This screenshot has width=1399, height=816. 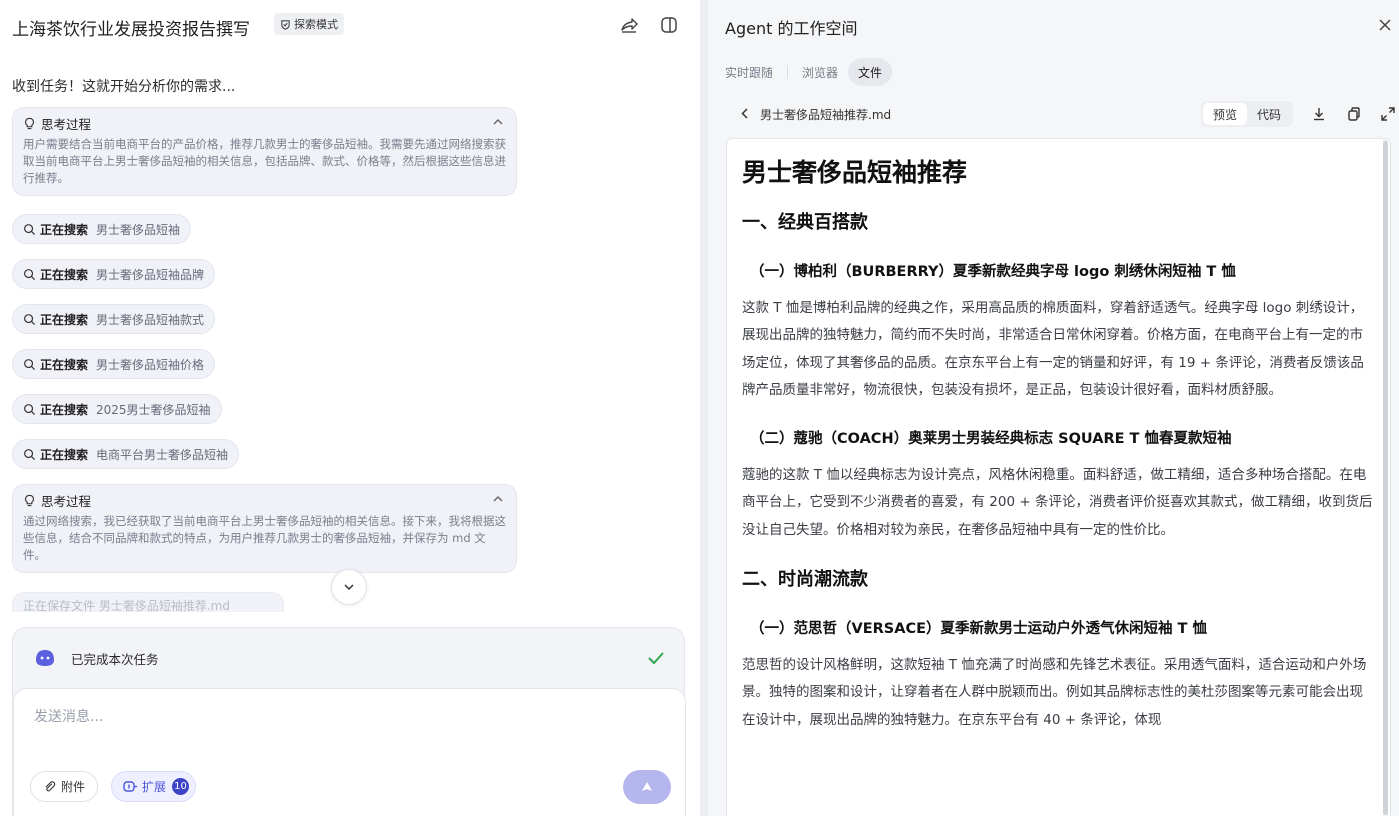 What do you see at coordinates (805, 222) in the screenshot?
I see `section-heading: 一、经典百搭款` at bounding box center [805, 222].